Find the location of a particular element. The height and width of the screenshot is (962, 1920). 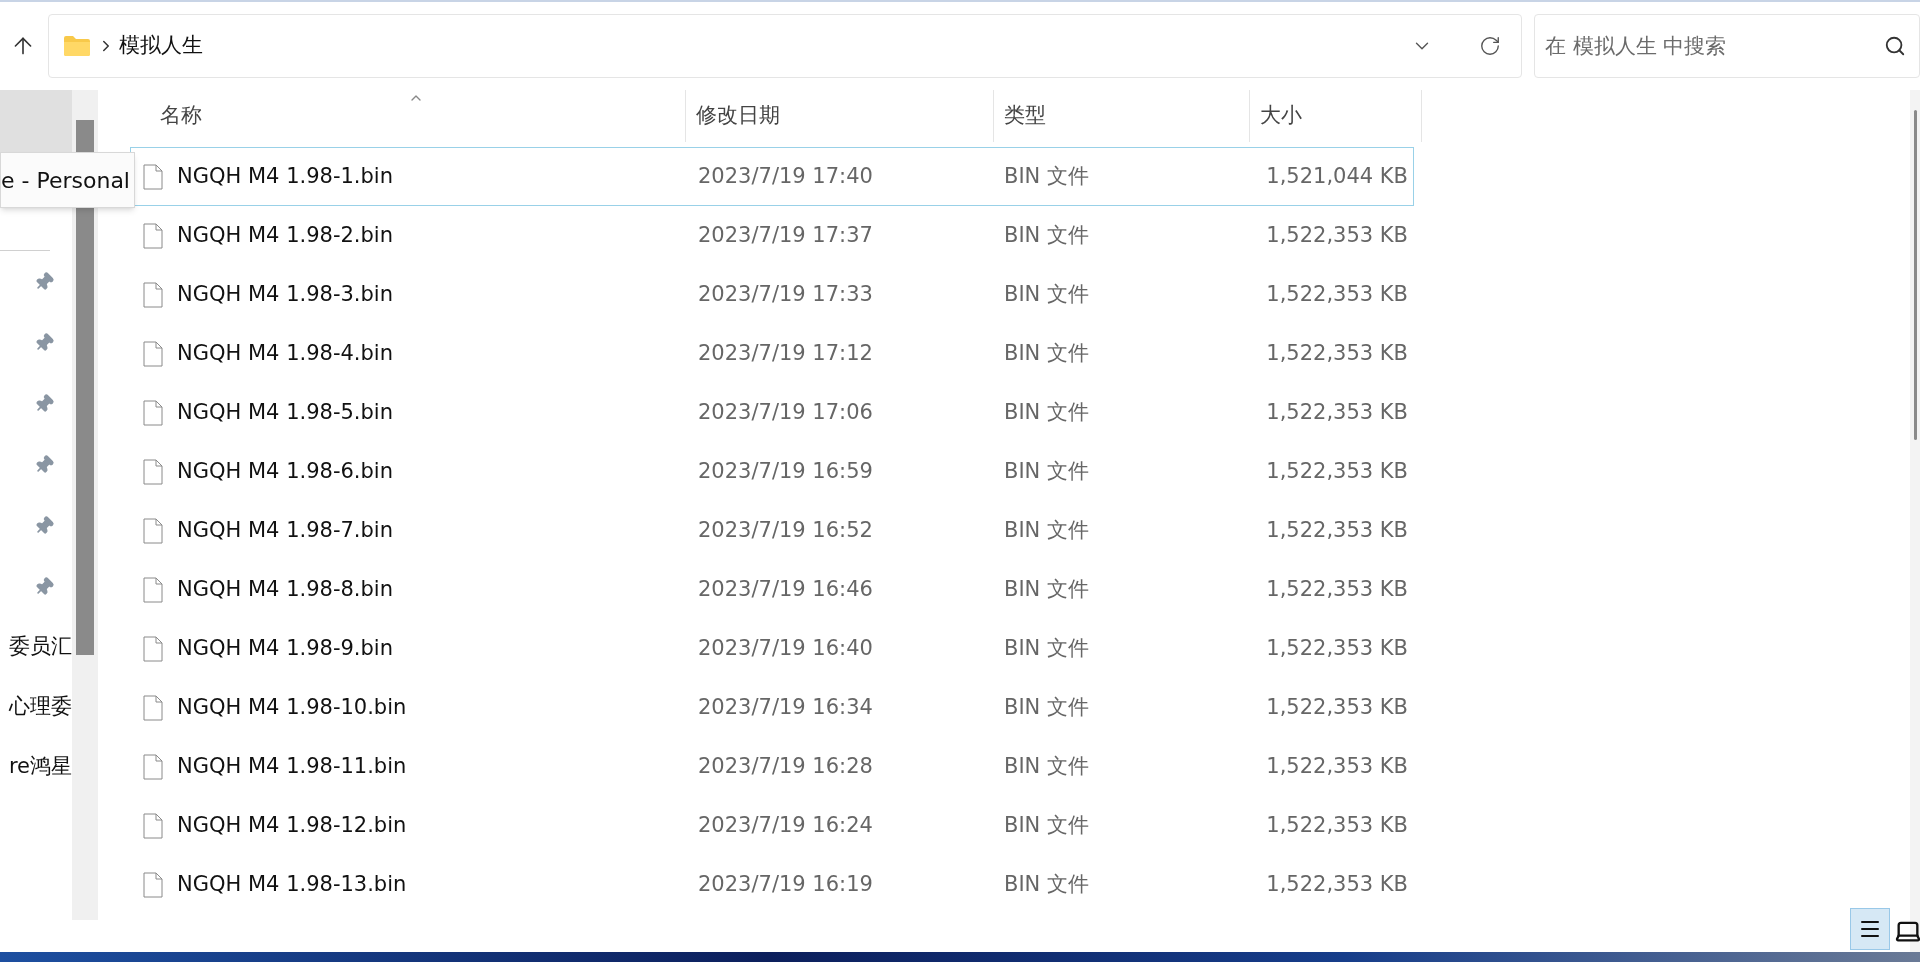

tooltip: e - Personal is located at coordinates (67, 180).